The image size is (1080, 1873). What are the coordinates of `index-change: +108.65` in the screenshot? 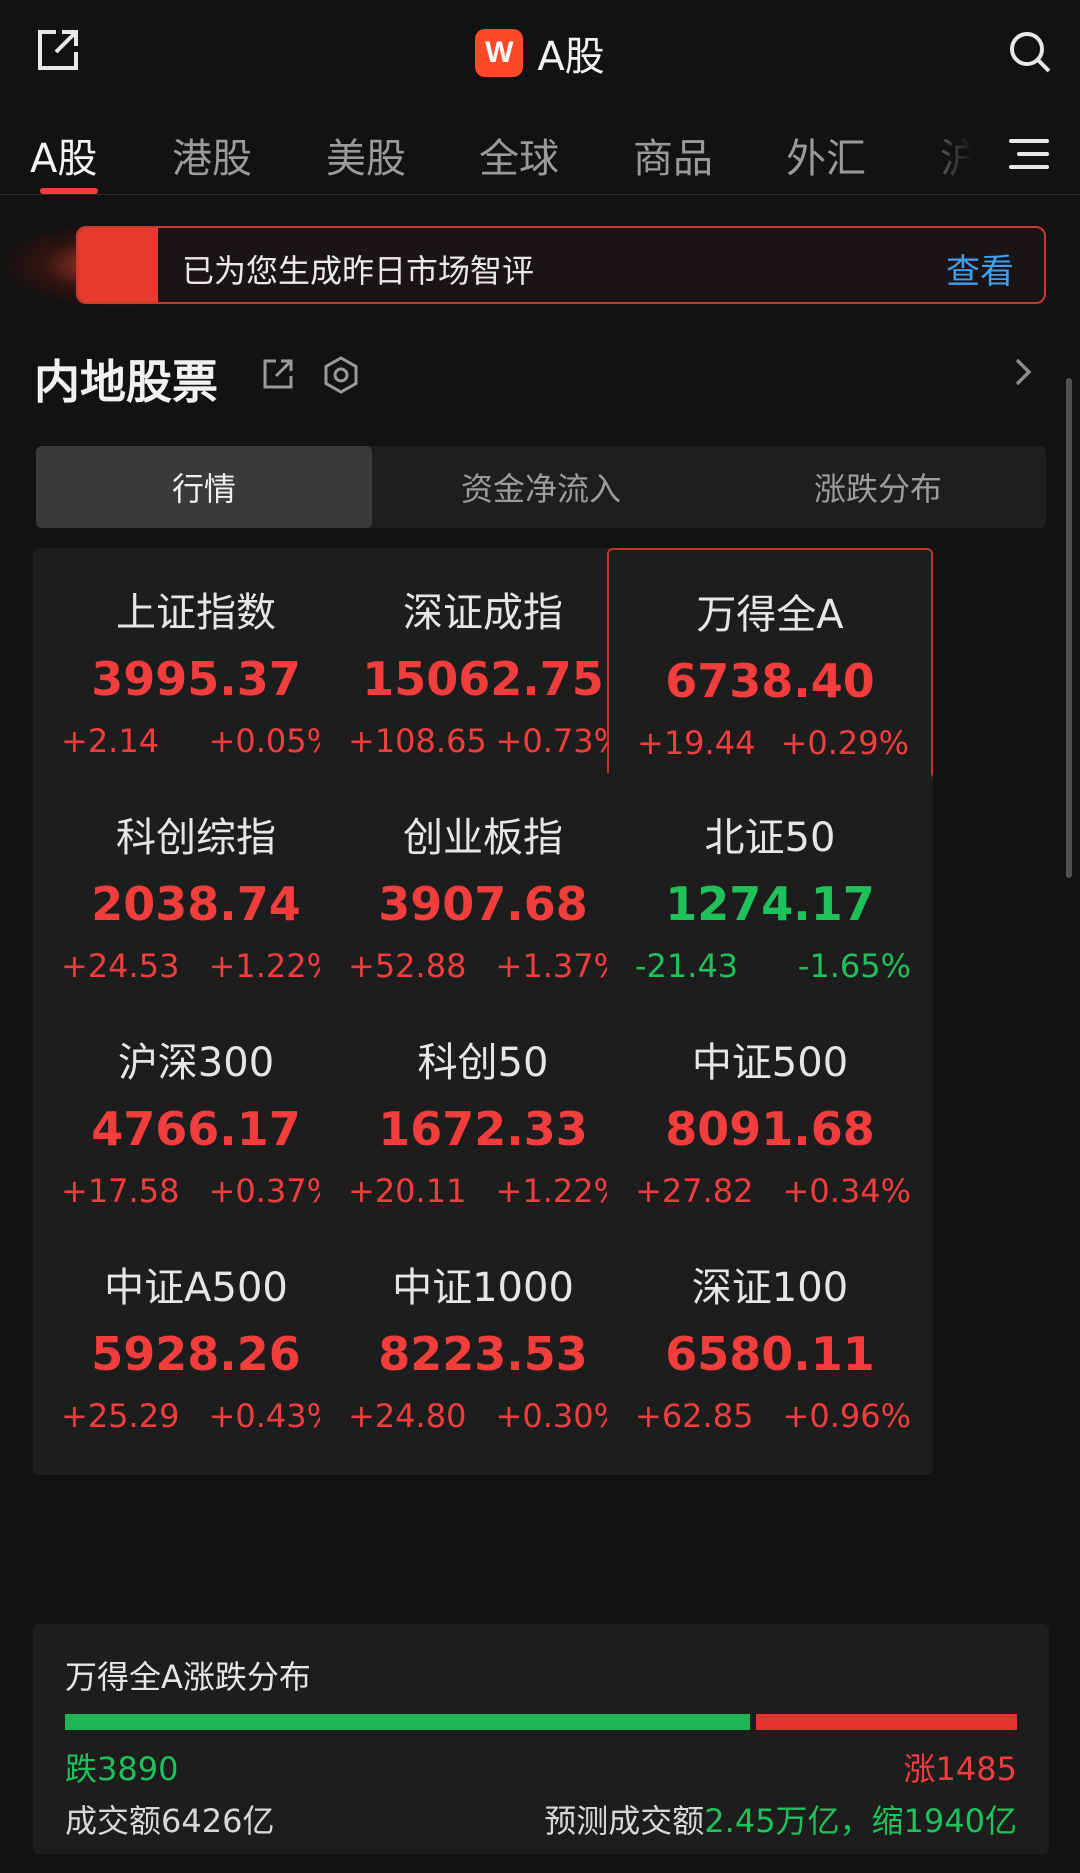 It's located at (417, 741).